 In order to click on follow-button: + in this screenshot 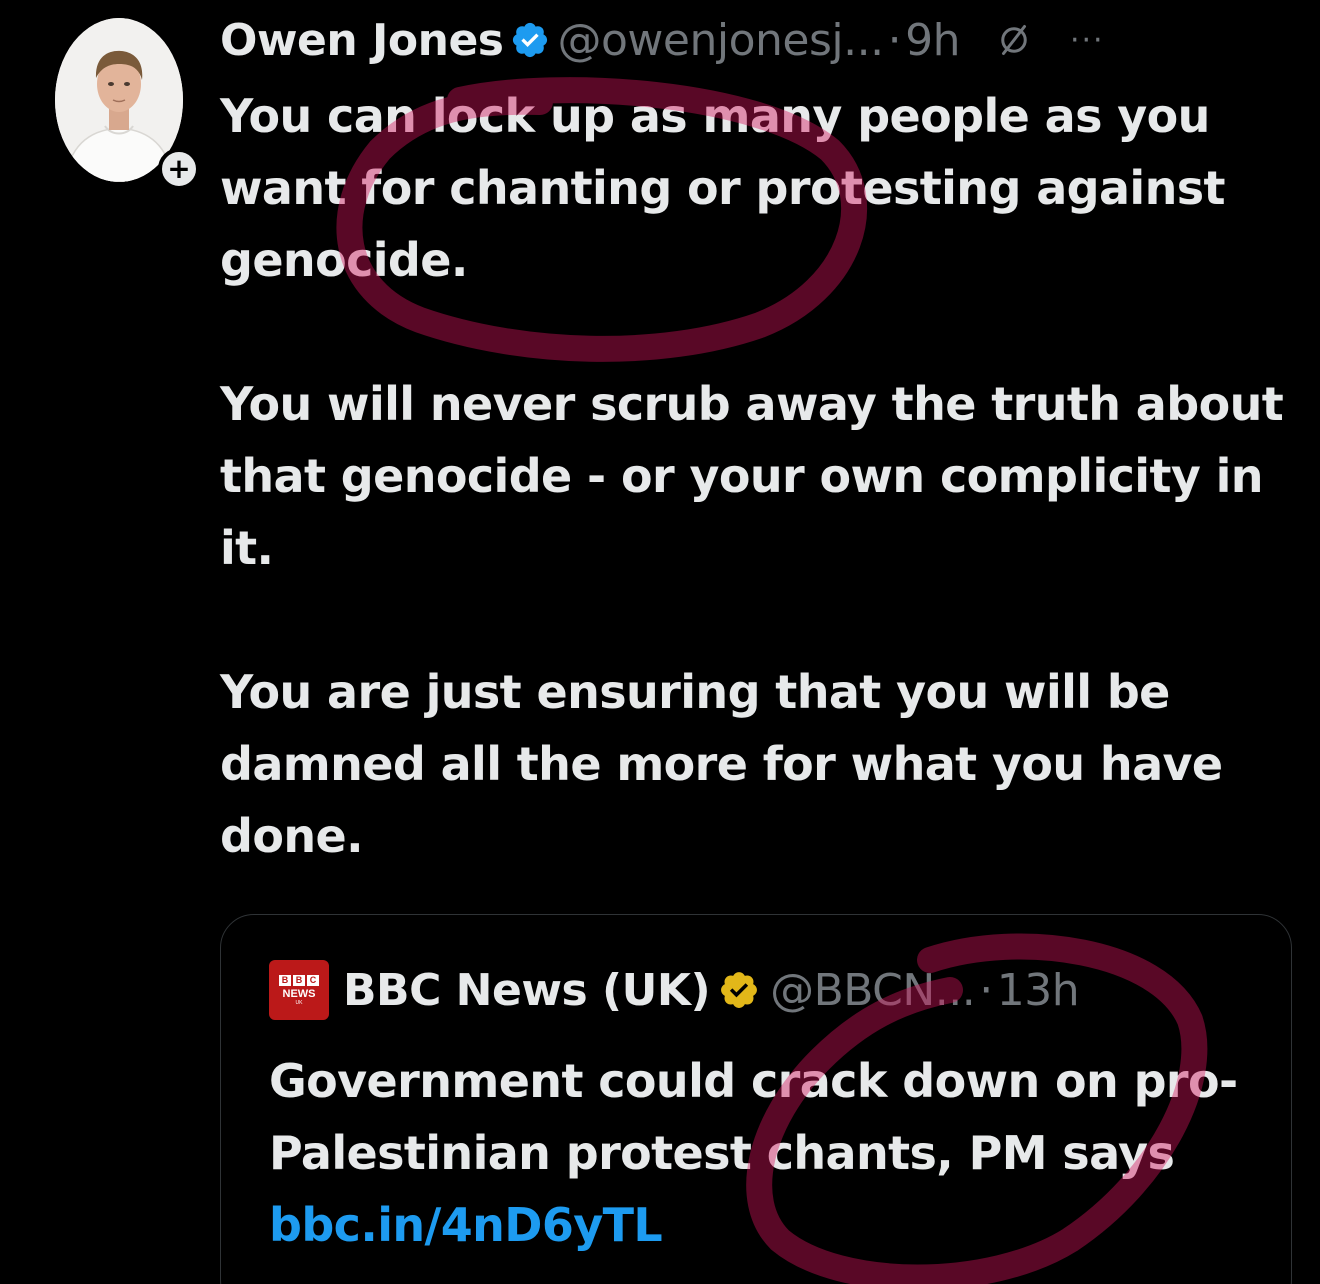, I will do `click(179, 169)`.